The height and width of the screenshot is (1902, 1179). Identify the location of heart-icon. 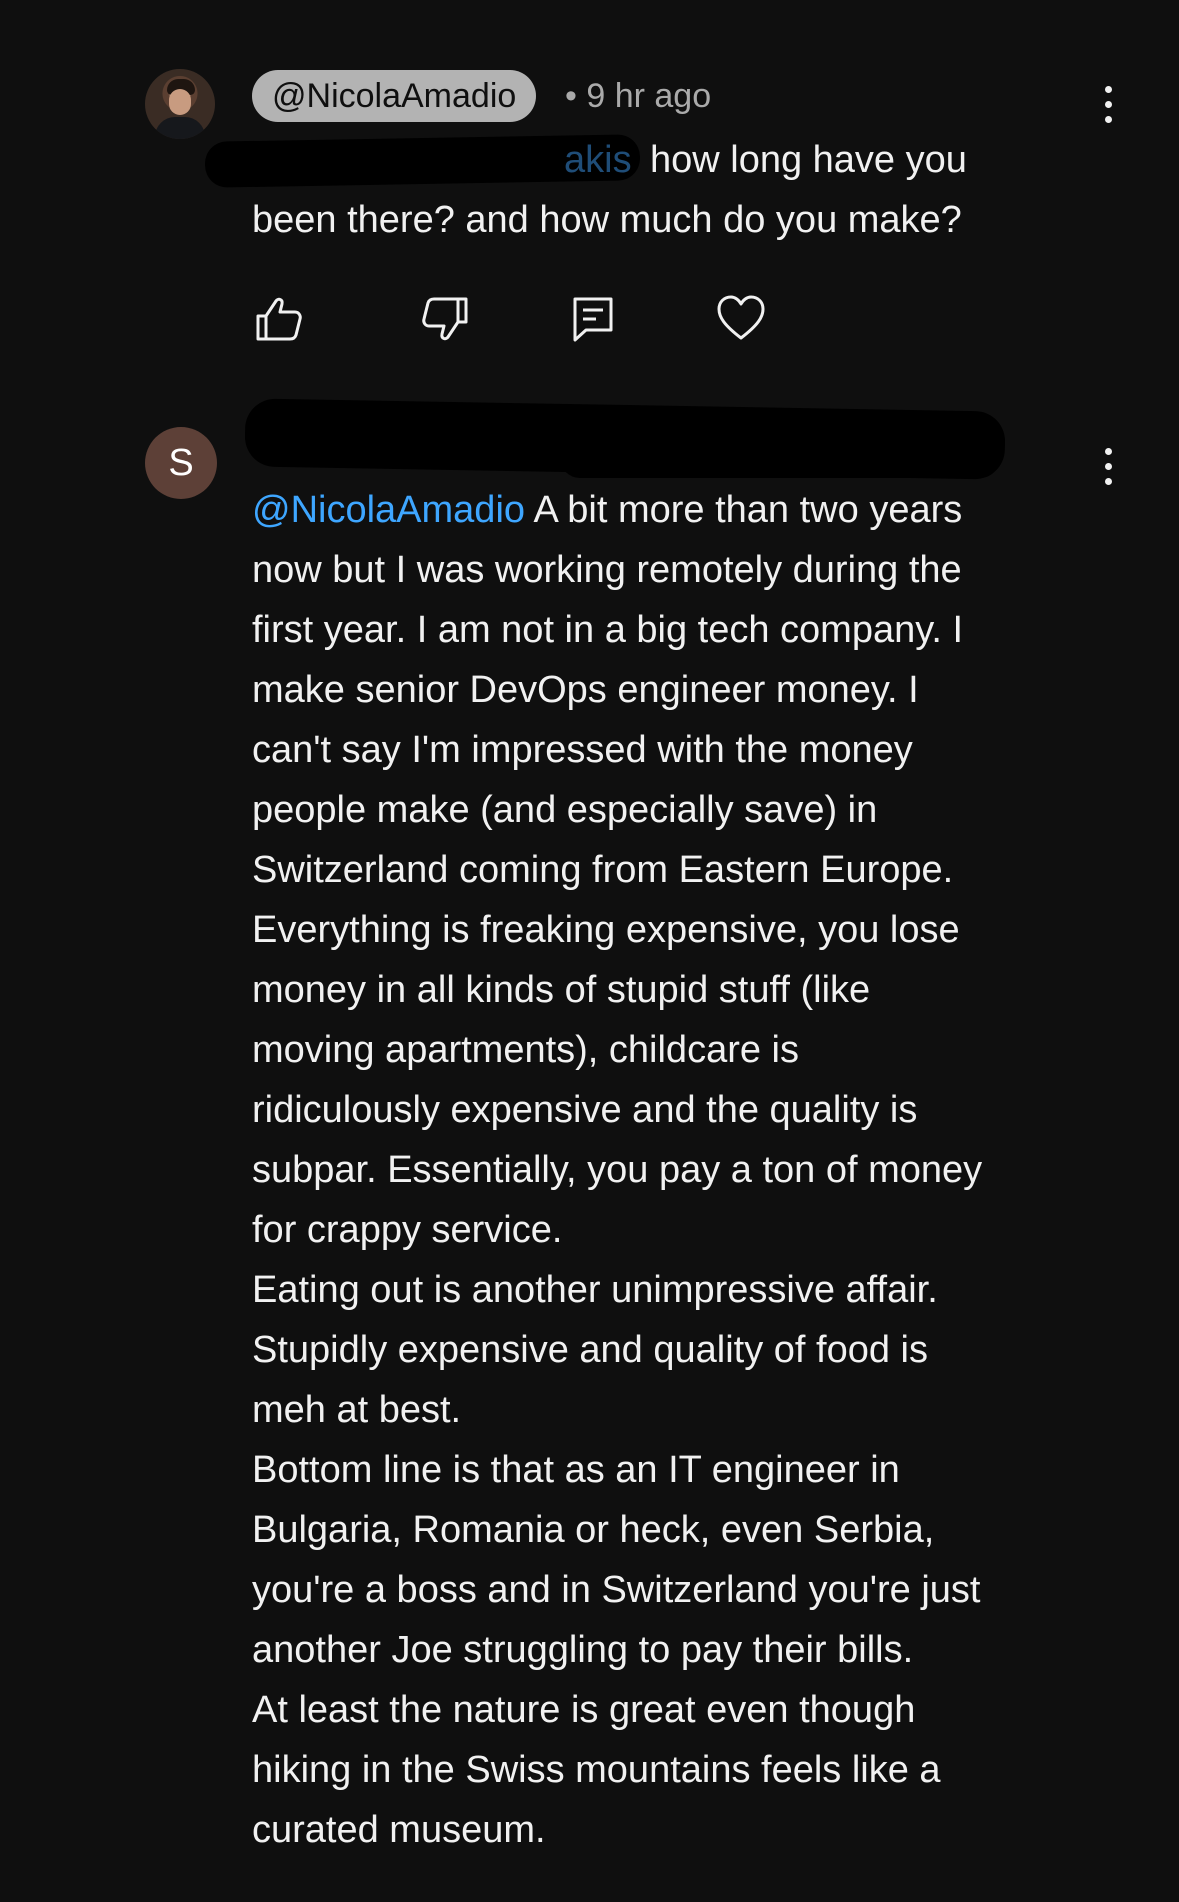
(741, 317).